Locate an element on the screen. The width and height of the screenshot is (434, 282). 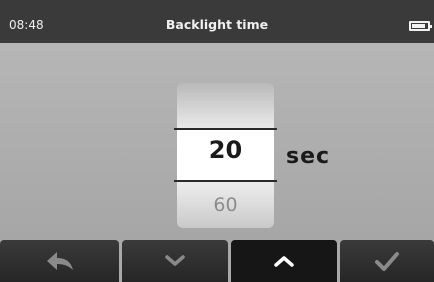
selected-value: 20 is located at coordinates (225, 150).